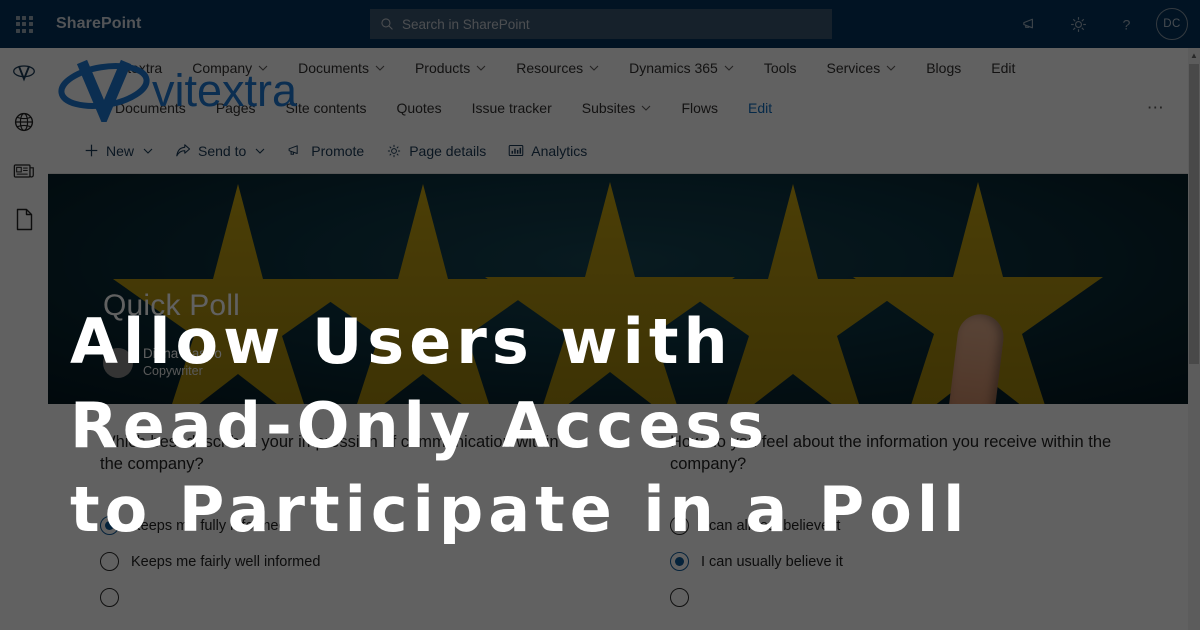  I want to click on analytics-button: Analytics, so click(547, 151).